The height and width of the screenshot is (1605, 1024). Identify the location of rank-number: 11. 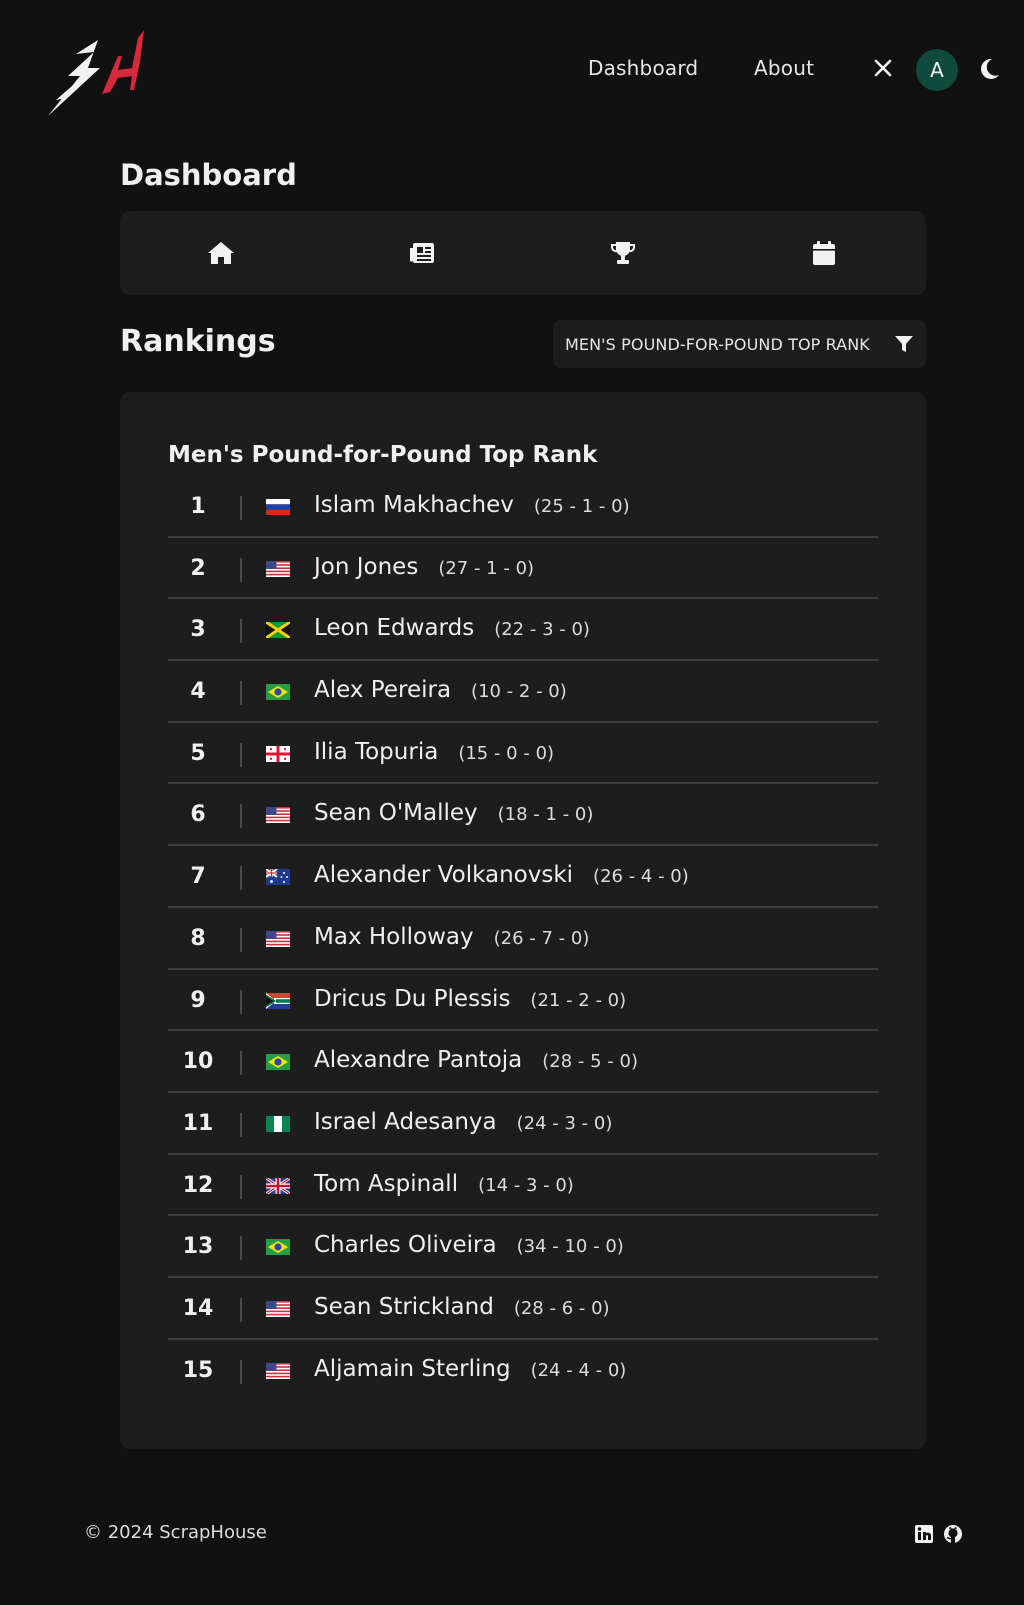
(198, 1123).